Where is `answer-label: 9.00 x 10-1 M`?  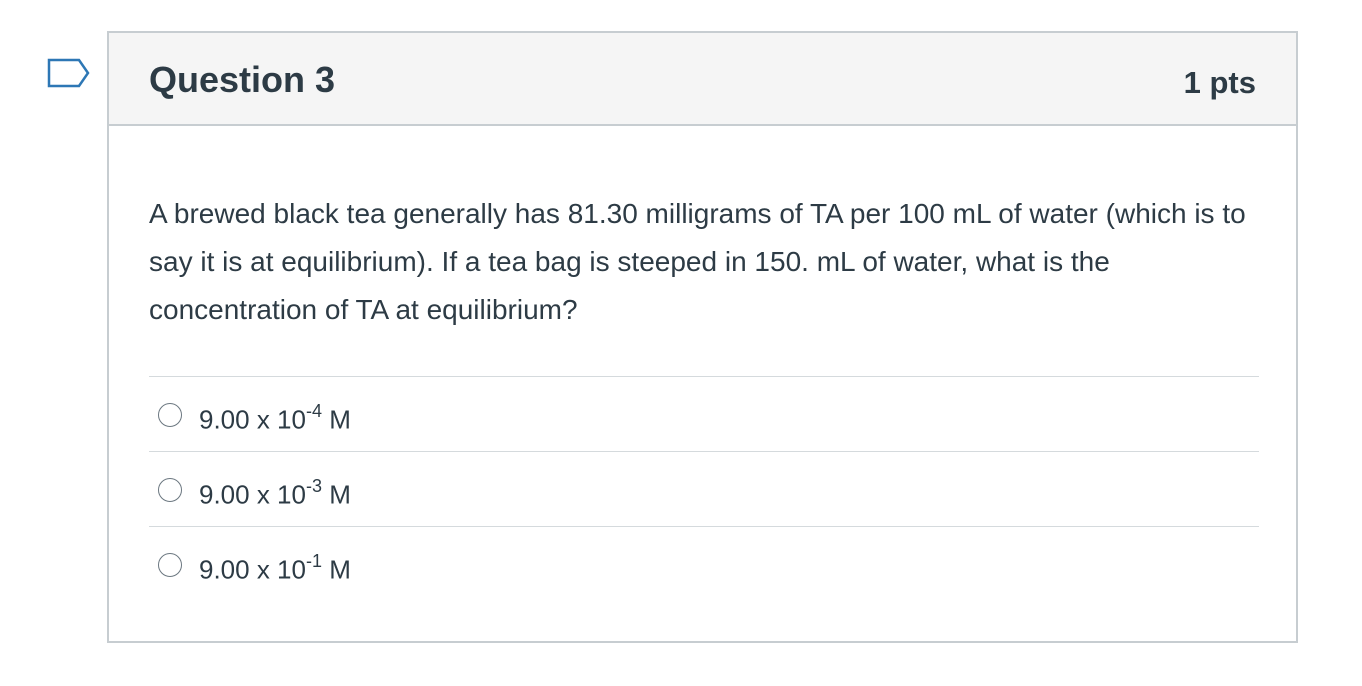
answer-label: 9.00 x 10-1 M is located at coordinates (275, 566).